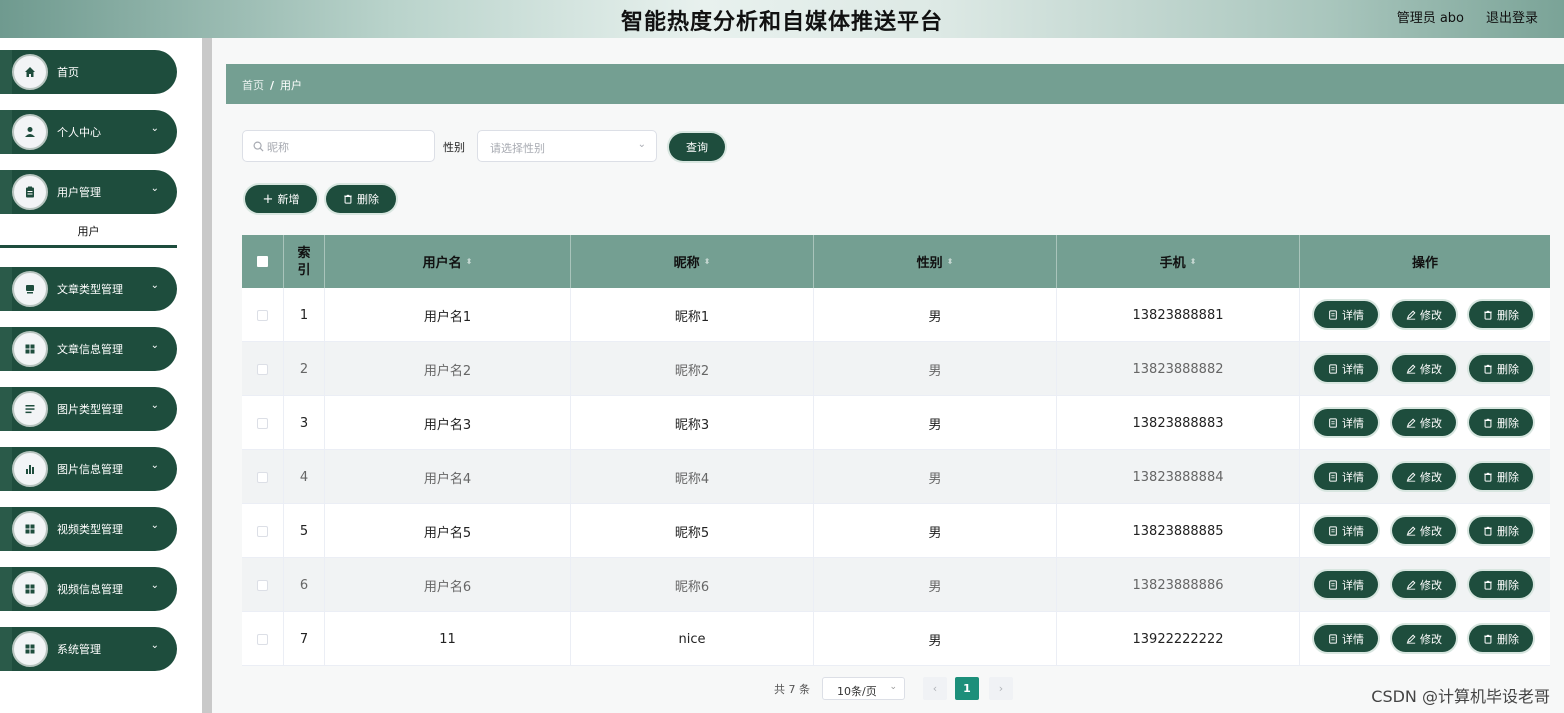  I want to click on query-button: 查询, so click(697, 147).